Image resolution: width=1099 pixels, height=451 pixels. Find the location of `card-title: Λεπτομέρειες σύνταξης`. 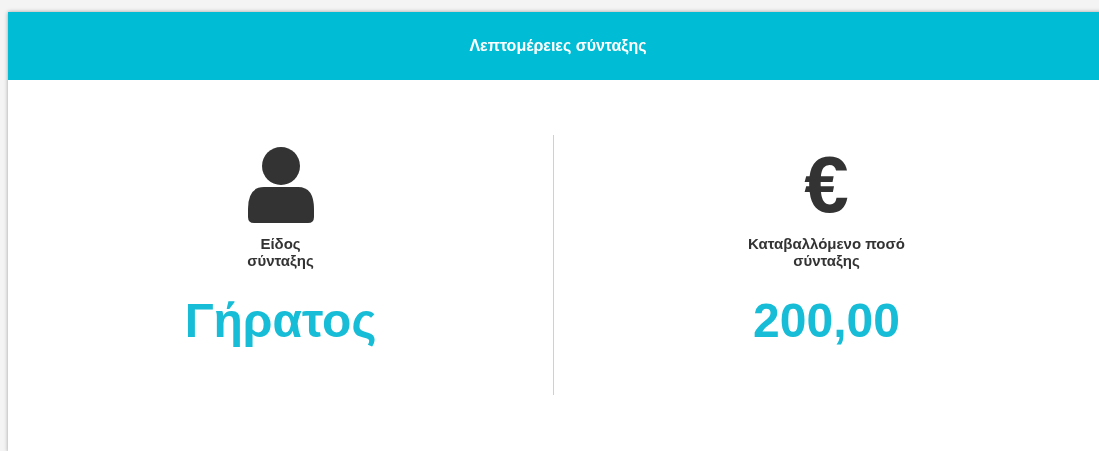

card-title: Λεπτομέρειες σύνταξης is located at coordinates (558, 46).